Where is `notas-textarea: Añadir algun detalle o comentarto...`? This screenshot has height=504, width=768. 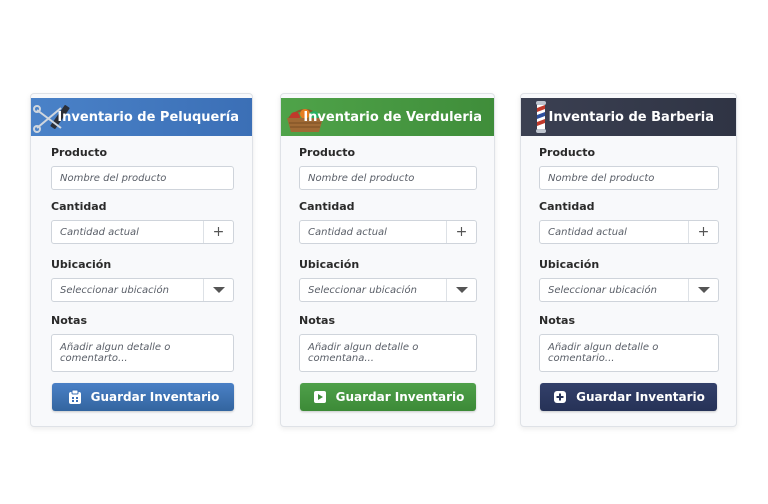
notas-textarea: Añadir algun detalle o comentarto... is located at coordinates (142, 353).